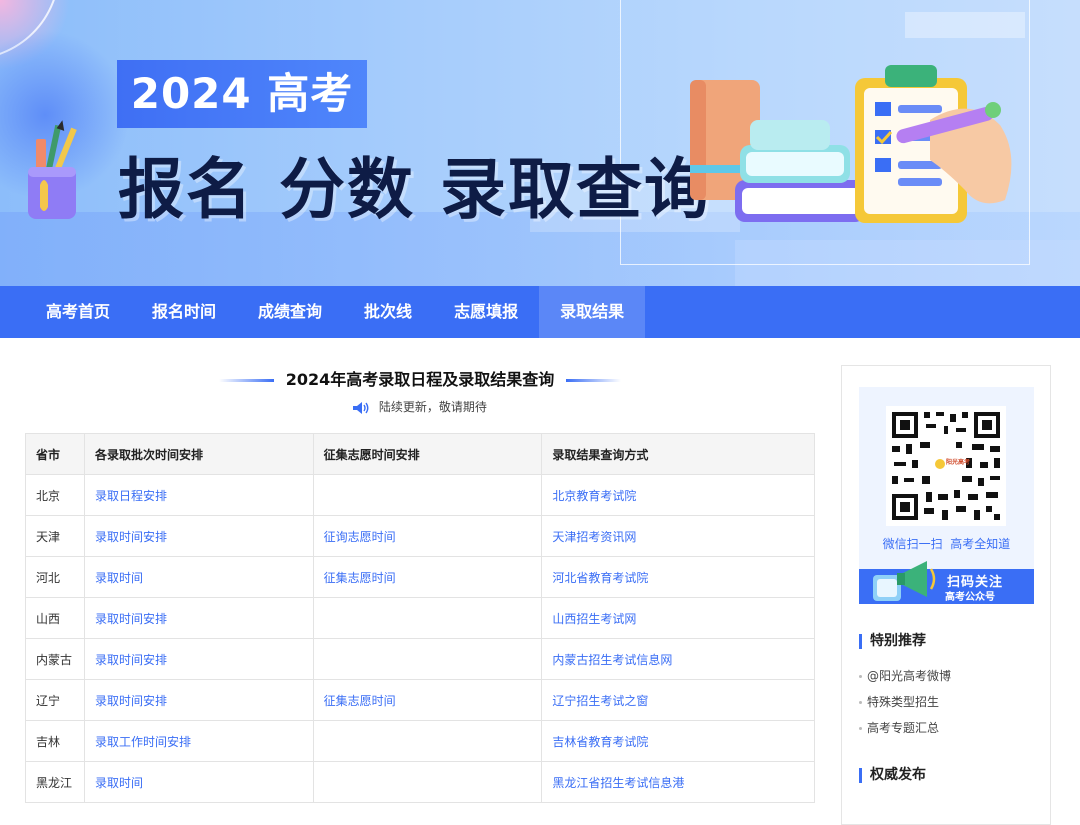 The image size is (1080, 825). I want to click on province-cell: 辽宁, so click(55, 700).